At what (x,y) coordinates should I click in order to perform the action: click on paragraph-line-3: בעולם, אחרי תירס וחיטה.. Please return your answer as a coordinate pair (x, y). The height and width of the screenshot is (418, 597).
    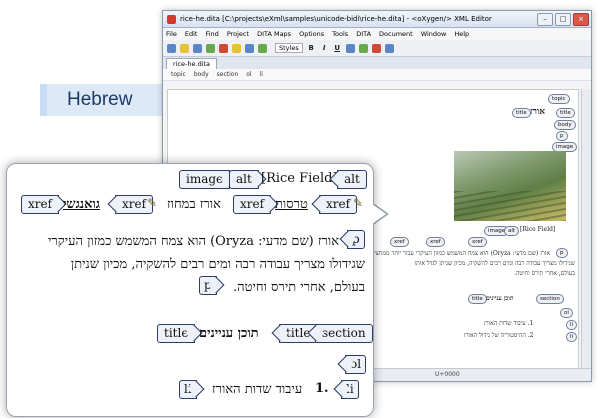
    Looking at the image, I should click on (299, 287).